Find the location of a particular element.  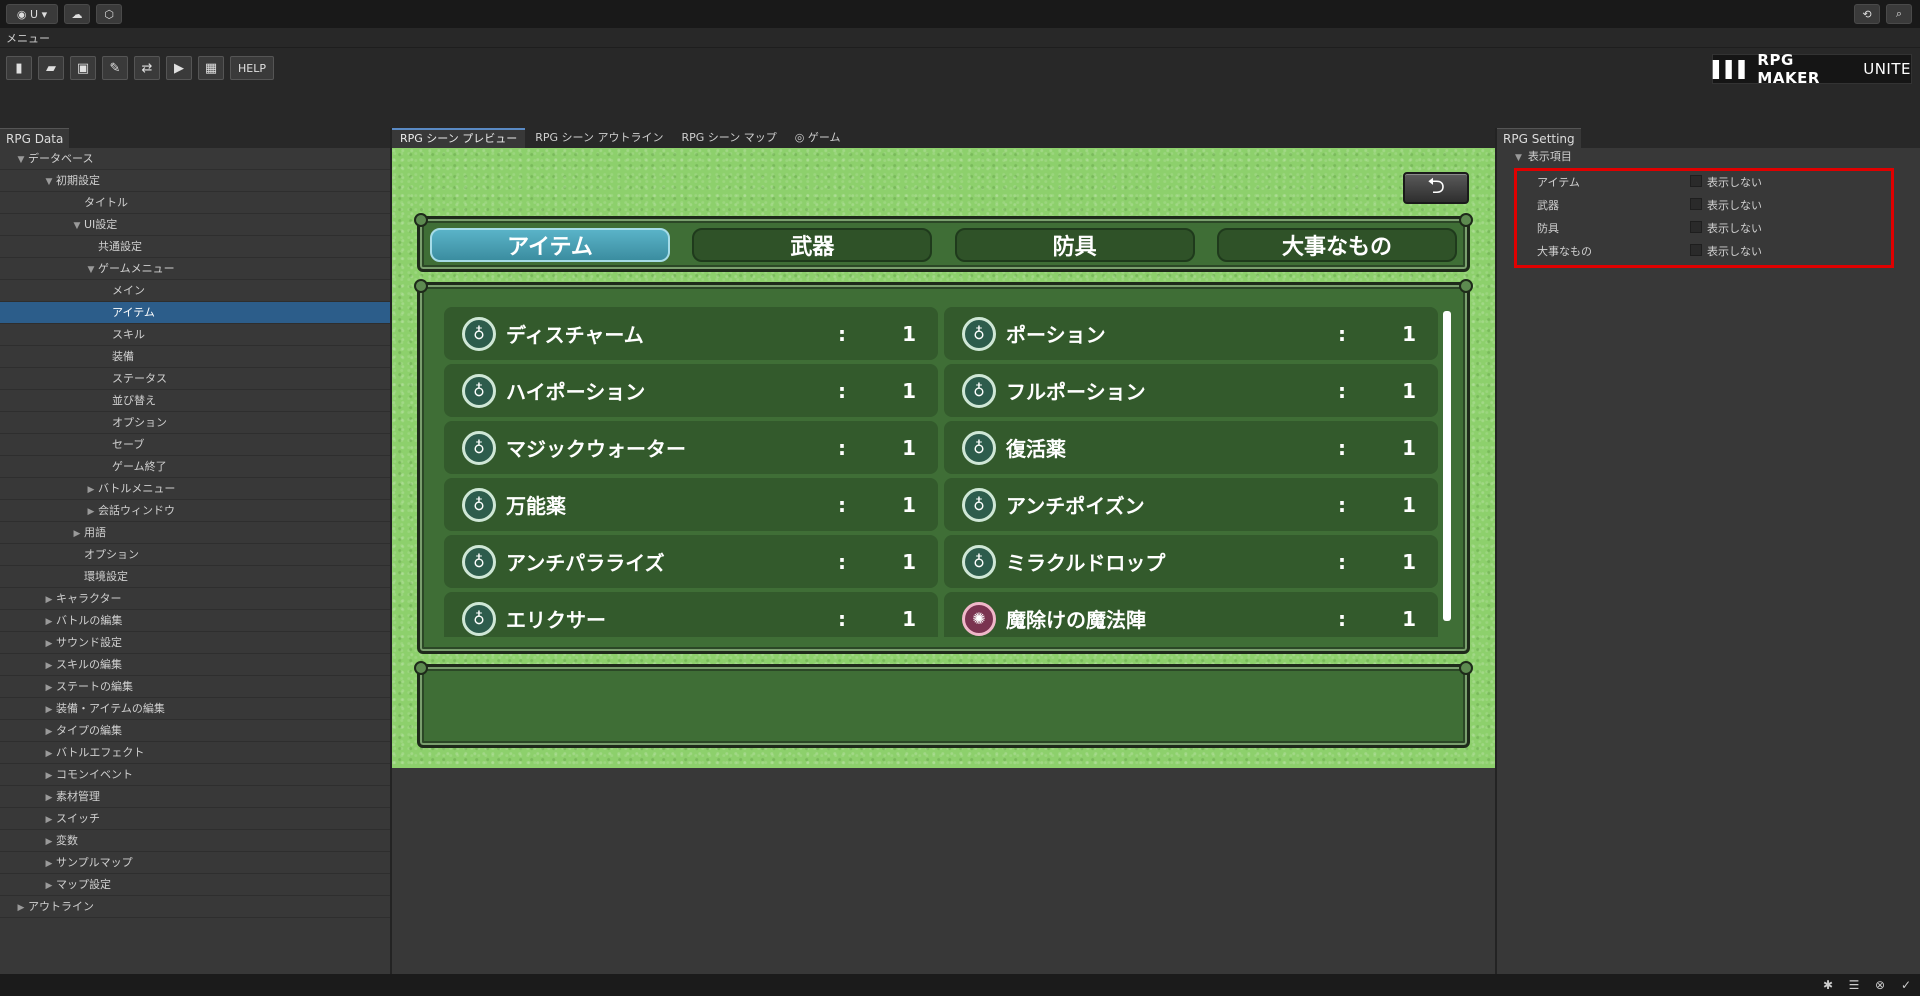

center-tab: ◎ ゲーム is located at coordinates (818, 138).